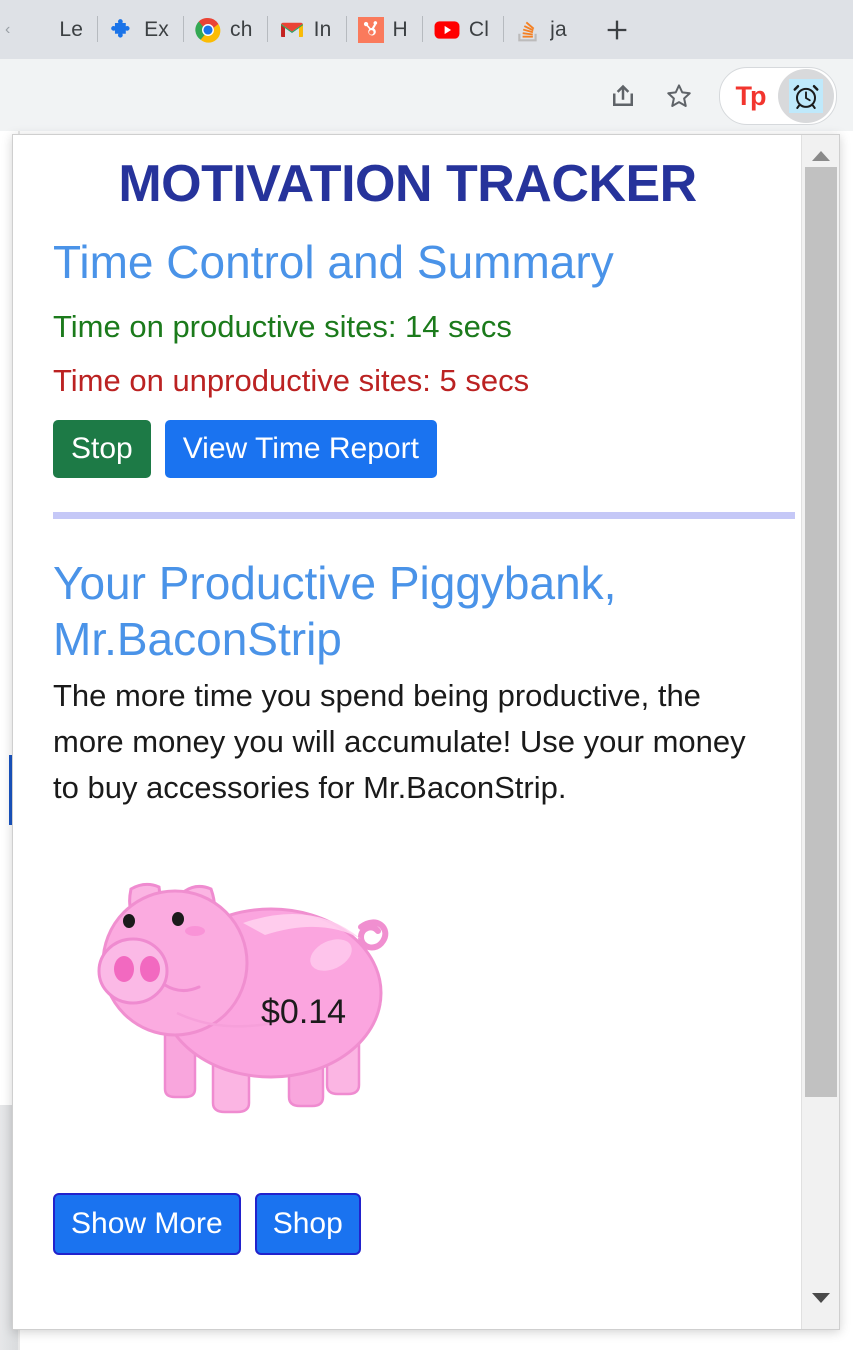  What do you see at coordinates (528, 30) in the screenshot?
I see `stackoverflow-icon` at bounding box center [528, 30].